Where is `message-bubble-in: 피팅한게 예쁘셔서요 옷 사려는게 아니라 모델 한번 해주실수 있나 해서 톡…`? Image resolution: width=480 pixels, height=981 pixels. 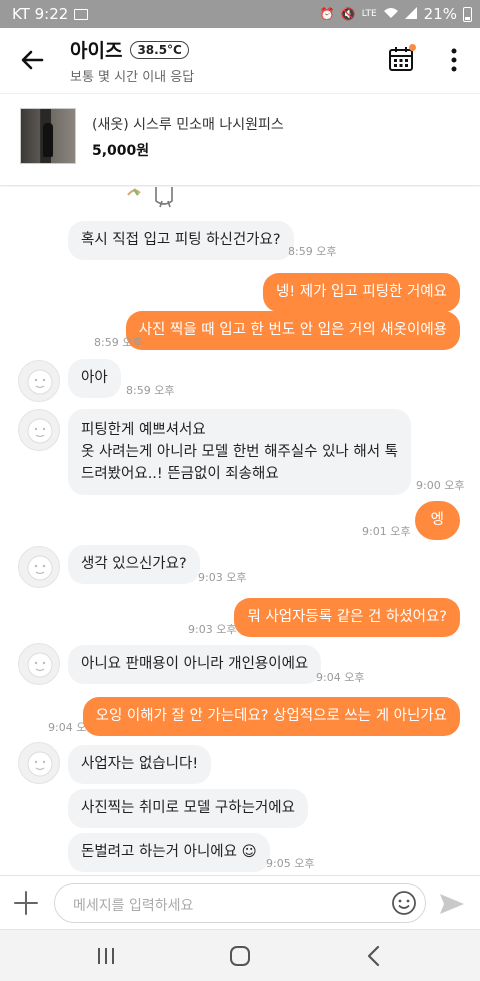
message-bubble-in: 피팅한게 예쁘셔서요 옷 사려는게 아니라 모델 한번 해주실수 있나 해서 톡… is located at coordinates (240, 452).